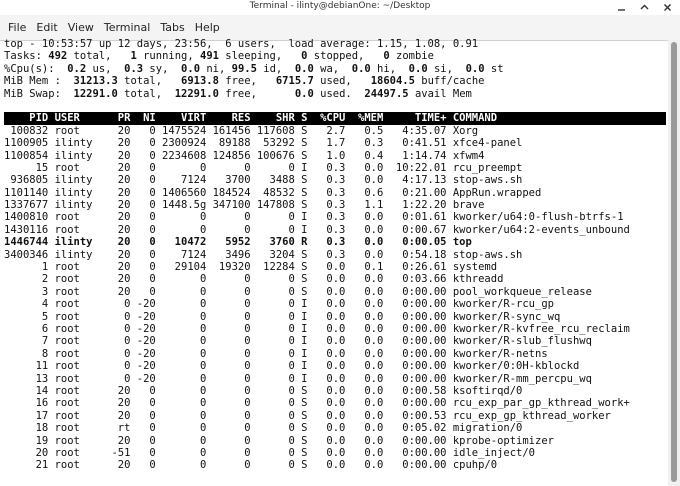  I want to click on mem-total: 31213.3, so click(92, 81).